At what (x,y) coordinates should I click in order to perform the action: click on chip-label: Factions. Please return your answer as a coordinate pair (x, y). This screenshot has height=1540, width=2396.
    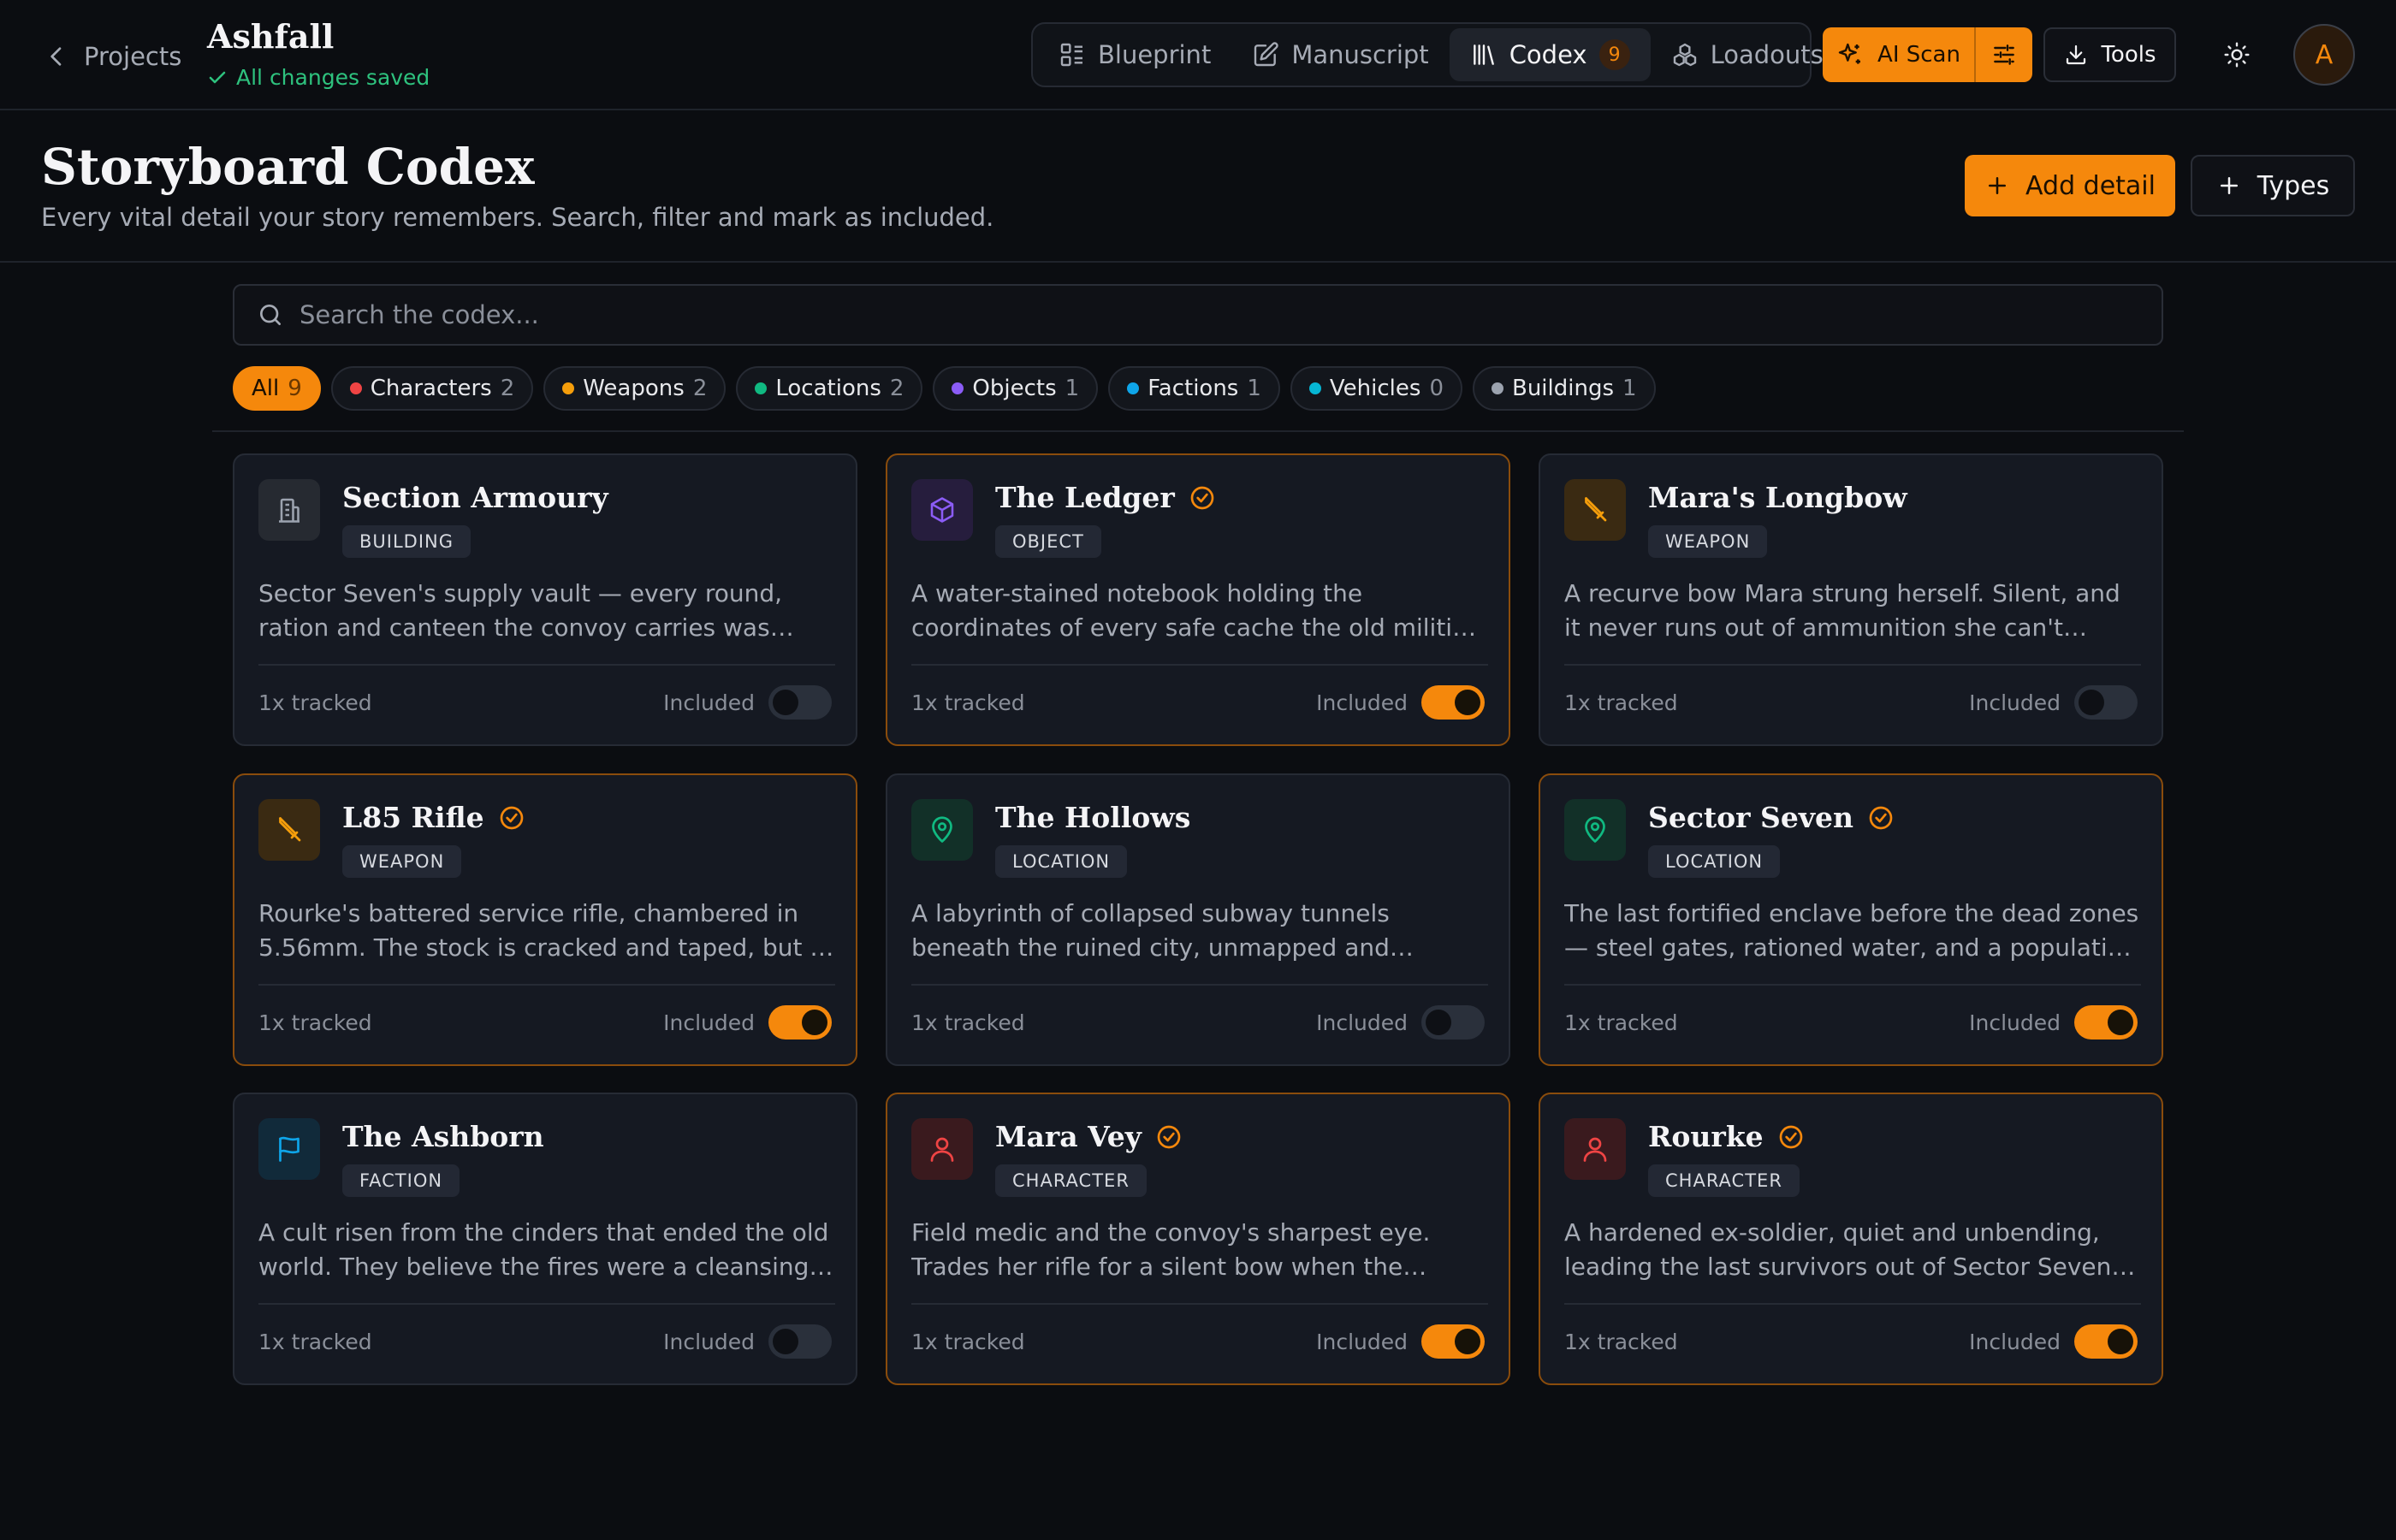
    Looking at the image, I should click on (1193, 388).